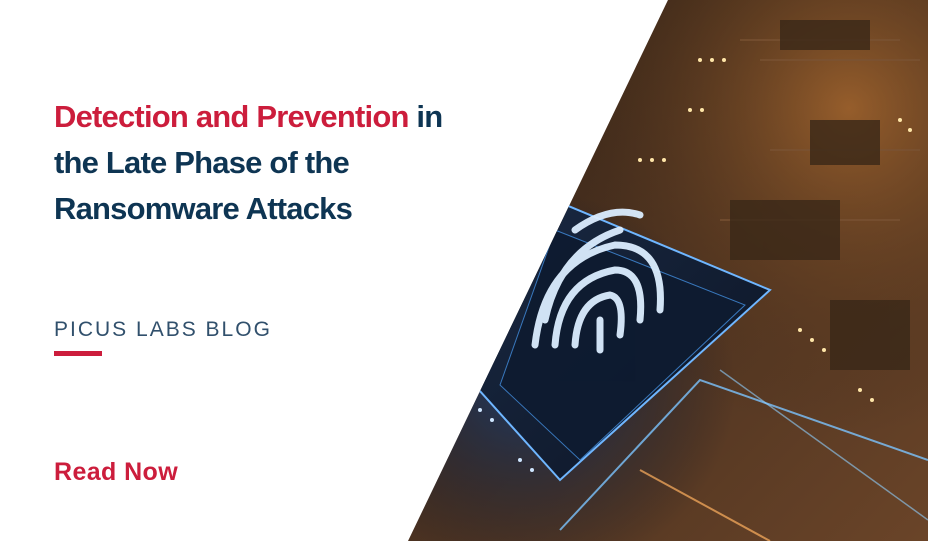 The image size is (928, 541). Describe the element at coordinates (203, 208) in the screenshot. I see `headline-line-3: Ransomware Attacks` at that location.